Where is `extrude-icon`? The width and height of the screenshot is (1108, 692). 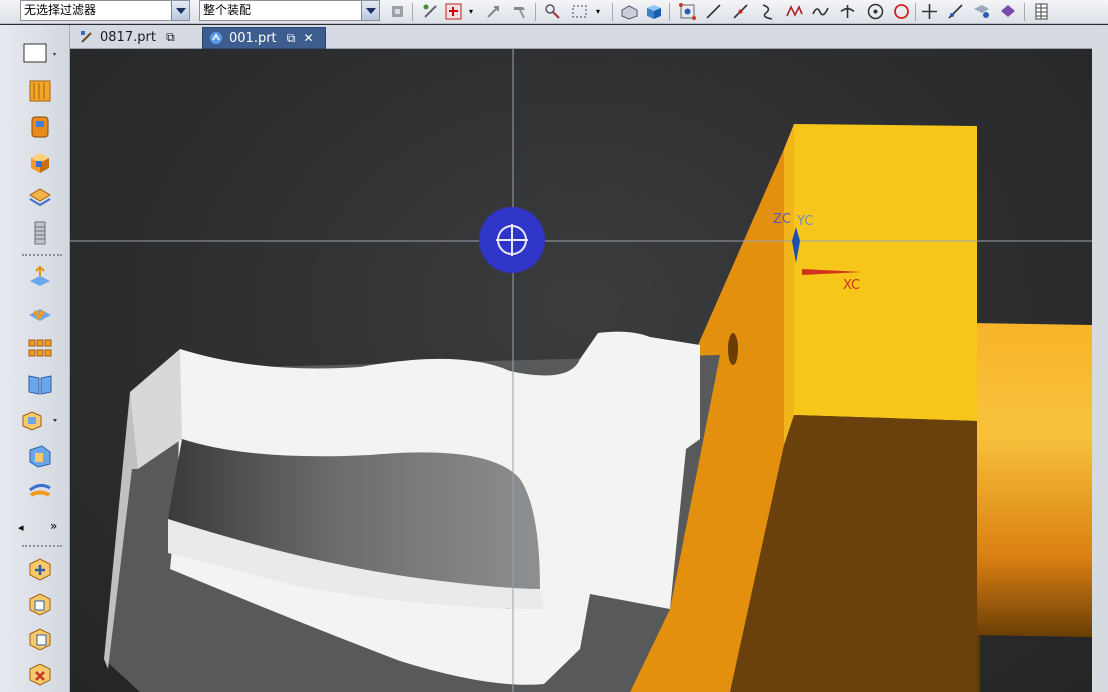
extrude-icon is located at coordinates (40, 277).